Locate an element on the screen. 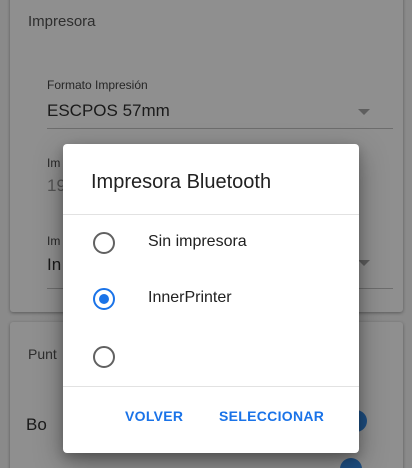  field-3-label: Im is located at coordinates (54, 241).